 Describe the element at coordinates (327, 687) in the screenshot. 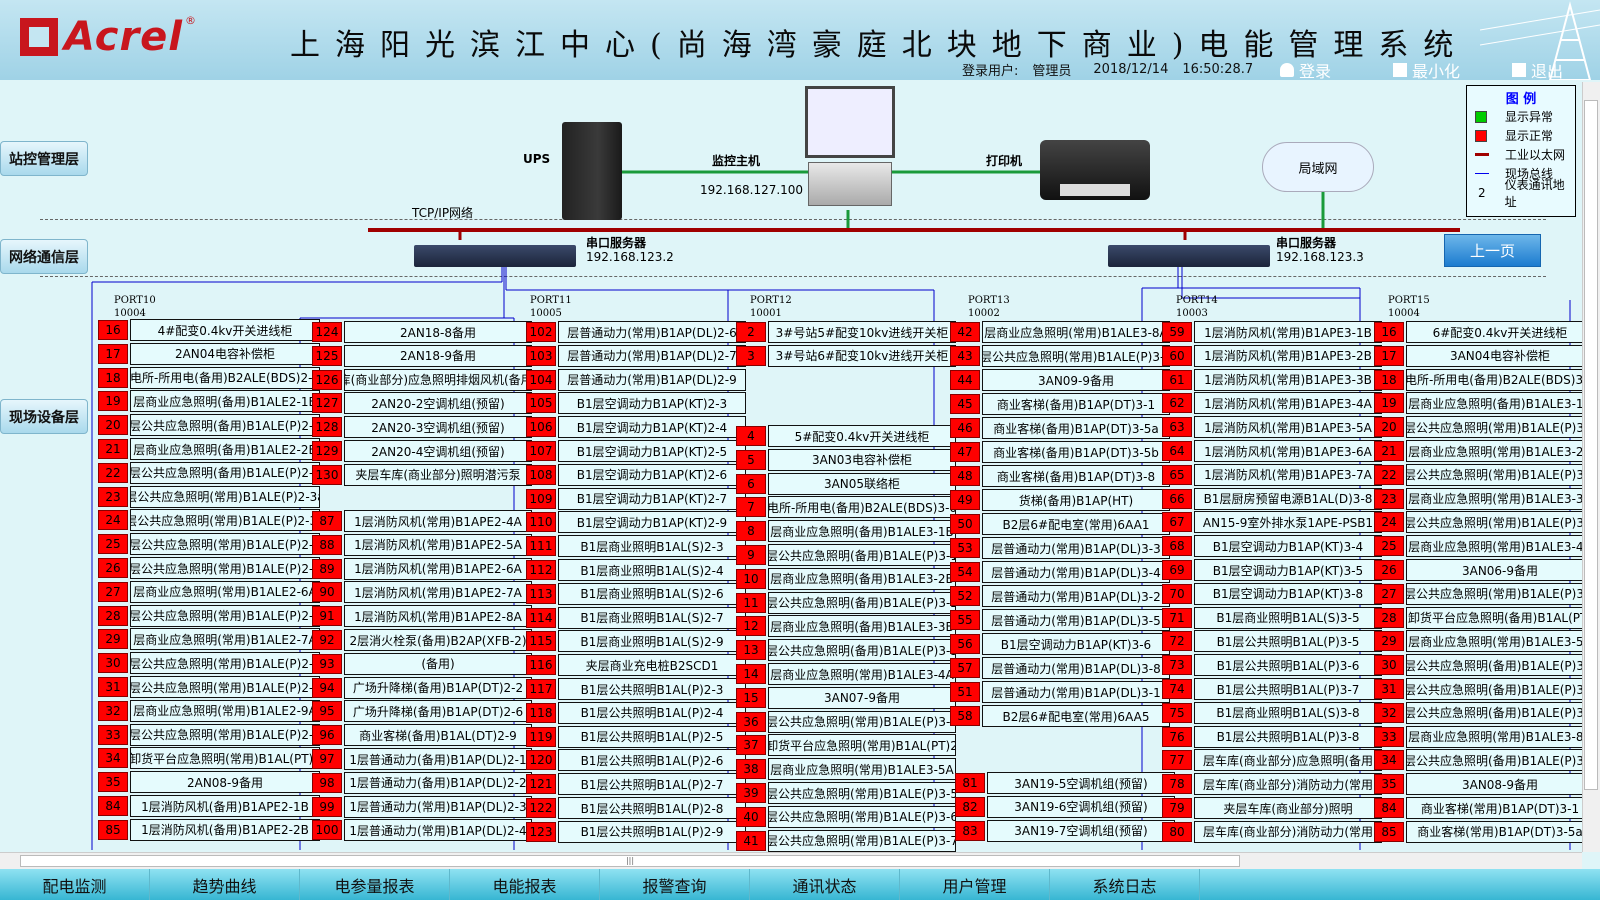

I see `device-address-indicator: 94` at that location.